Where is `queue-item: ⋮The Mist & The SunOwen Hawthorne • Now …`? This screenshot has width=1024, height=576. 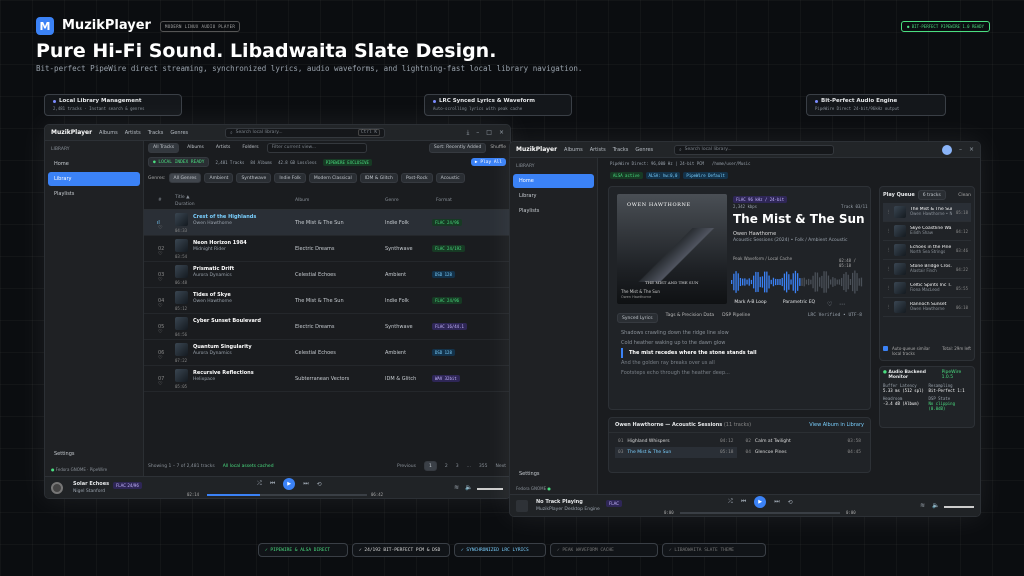 queue-item: ⋮The Mist & The SunOwen Hawthorne • Now … is located at coordinates (927, 212).